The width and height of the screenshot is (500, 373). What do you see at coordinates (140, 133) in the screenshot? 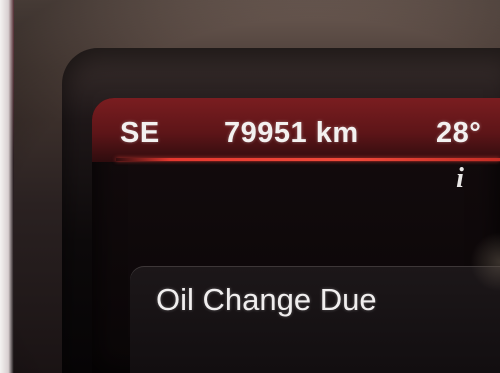
I see `compass-heading: SE` at bounding box center [140, 133].